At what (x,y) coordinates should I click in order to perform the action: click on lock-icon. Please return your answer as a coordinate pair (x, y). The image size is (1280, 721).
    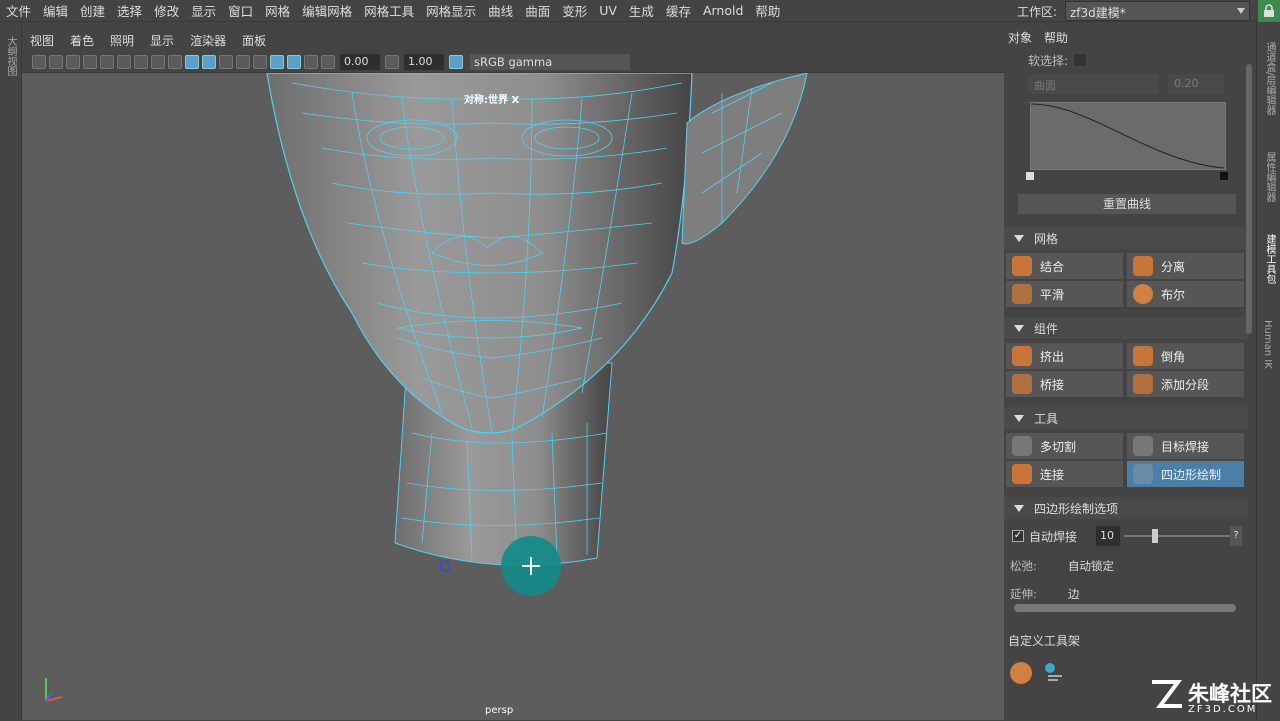
    Looking at the image, I should click on (1269, 11).